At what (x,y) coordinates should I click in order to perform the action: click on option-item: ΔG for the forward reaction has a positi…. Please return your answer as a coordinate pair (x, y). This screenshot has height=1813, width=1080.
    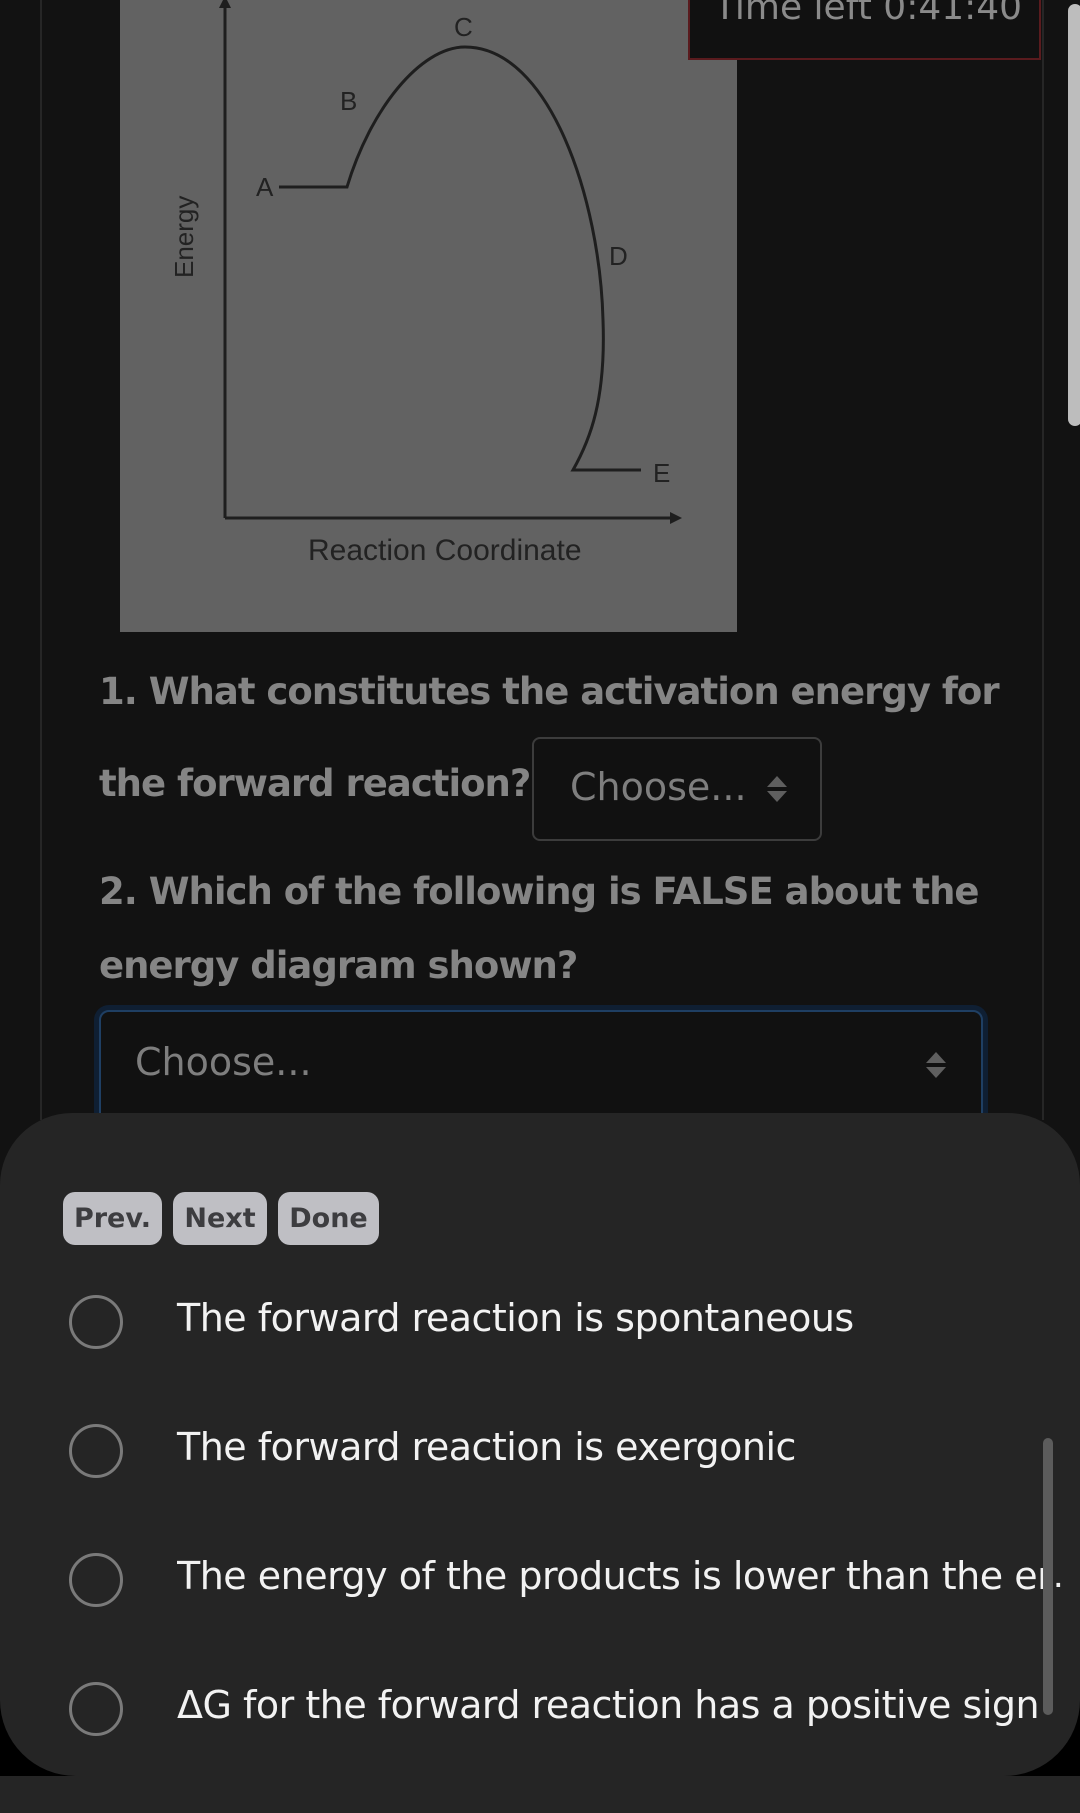
    Looking at the image, I should click on (540, 1707).